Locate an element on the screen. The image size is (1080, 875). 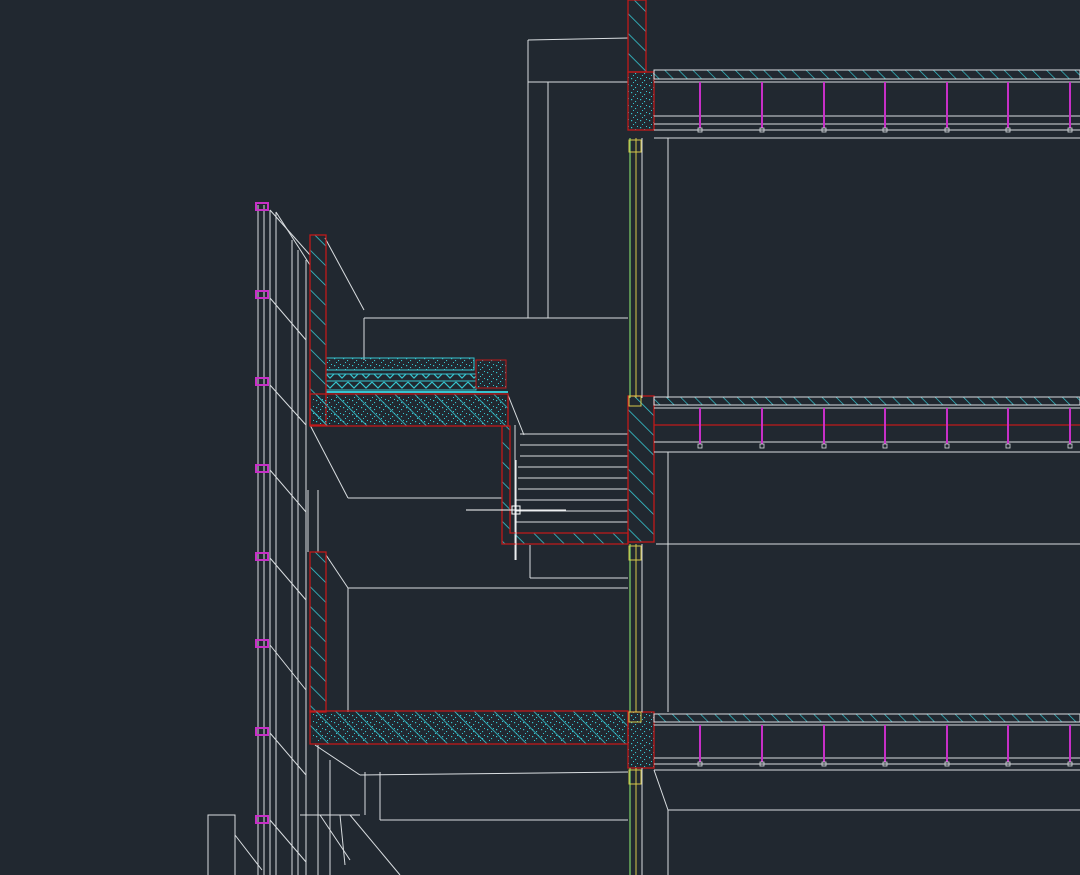
floor-deck-bottom is located at coordinates (866, 794).